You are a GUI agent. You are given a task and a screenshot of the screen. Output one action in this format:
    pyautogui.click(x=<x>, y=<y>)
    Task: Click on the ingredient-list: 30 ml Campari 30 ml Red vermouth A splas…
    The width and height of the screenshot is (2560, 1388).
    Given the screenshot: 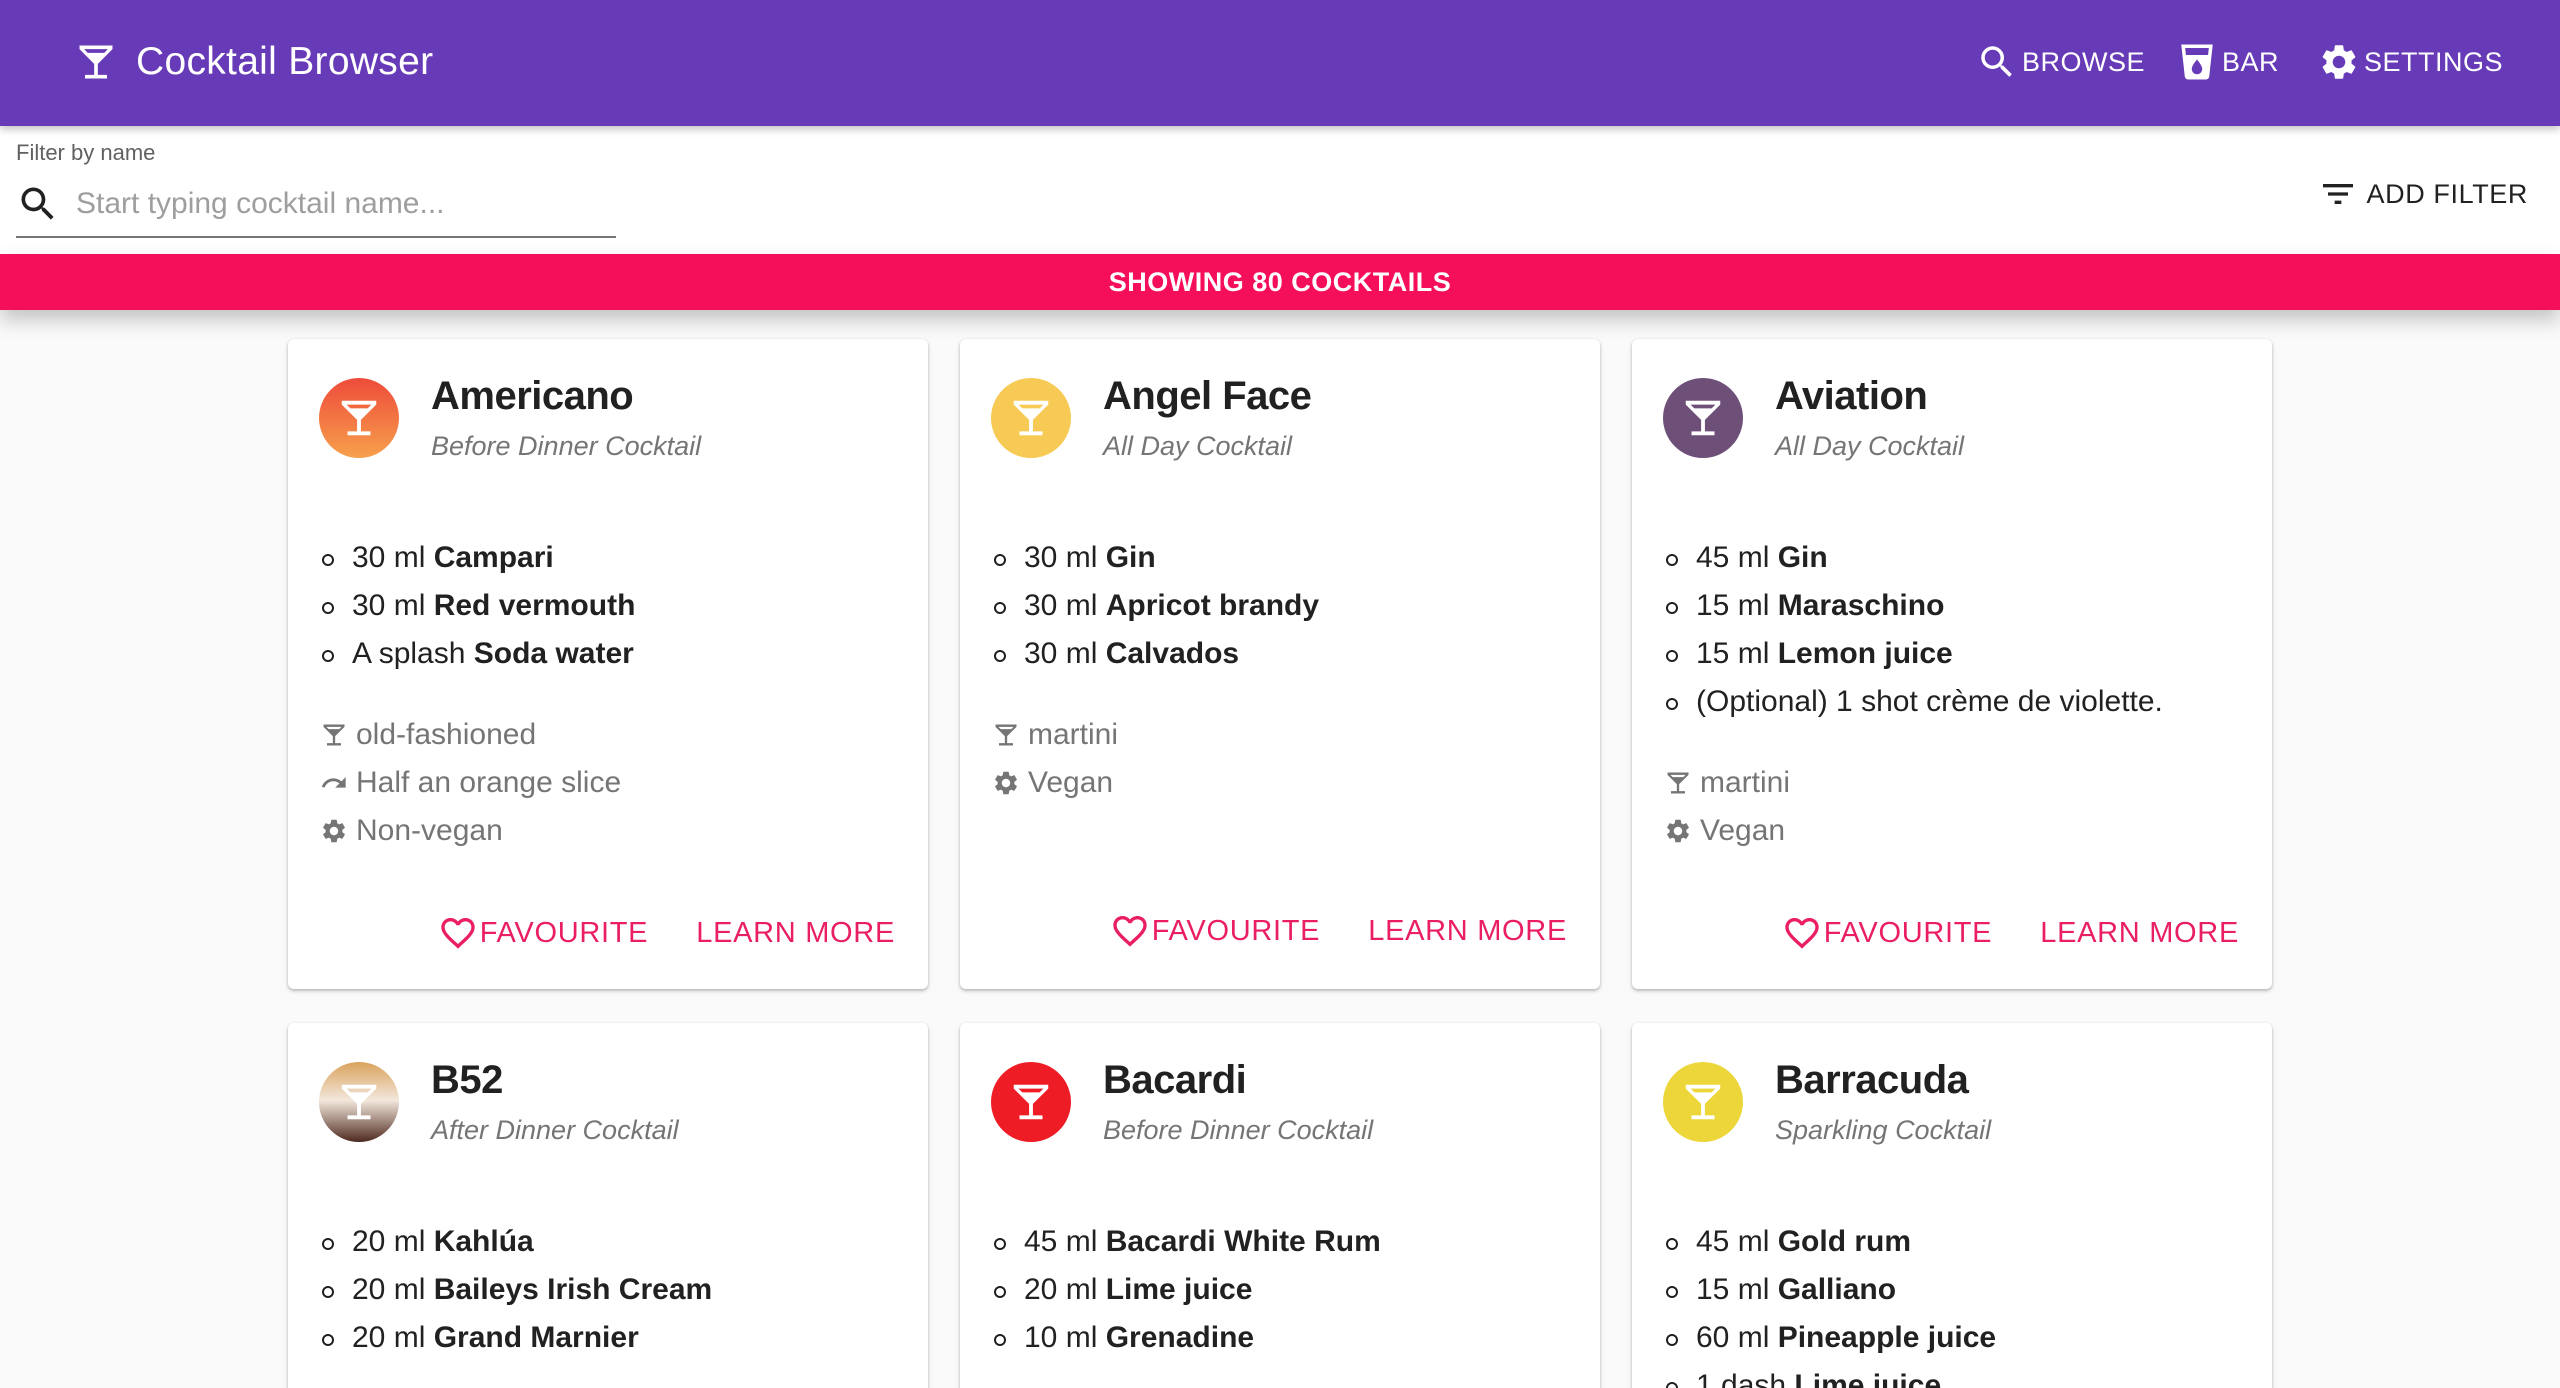 What is the action you would take?
    pyautogui.click(x=478, y=606)
    